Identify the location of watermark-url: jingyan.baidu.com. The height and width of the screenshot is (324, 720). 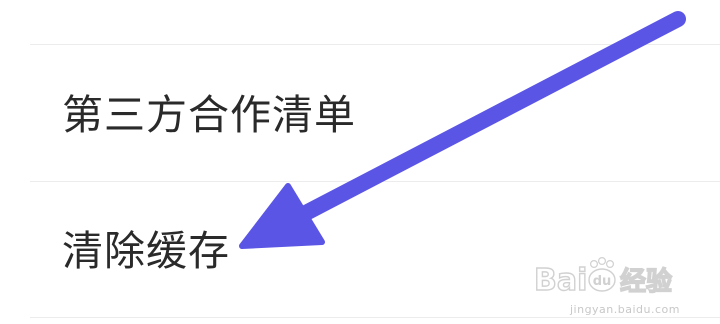
(624, 309).